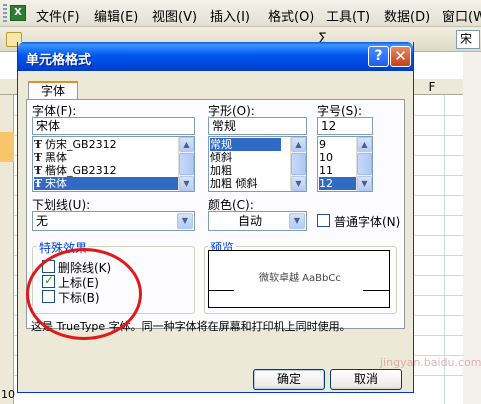 This screenshot has height=404, width=481. What do you see at coordinates (257, 126) in the screenshot?
I see `style-input: 常规` at bounding box center [257, 126].